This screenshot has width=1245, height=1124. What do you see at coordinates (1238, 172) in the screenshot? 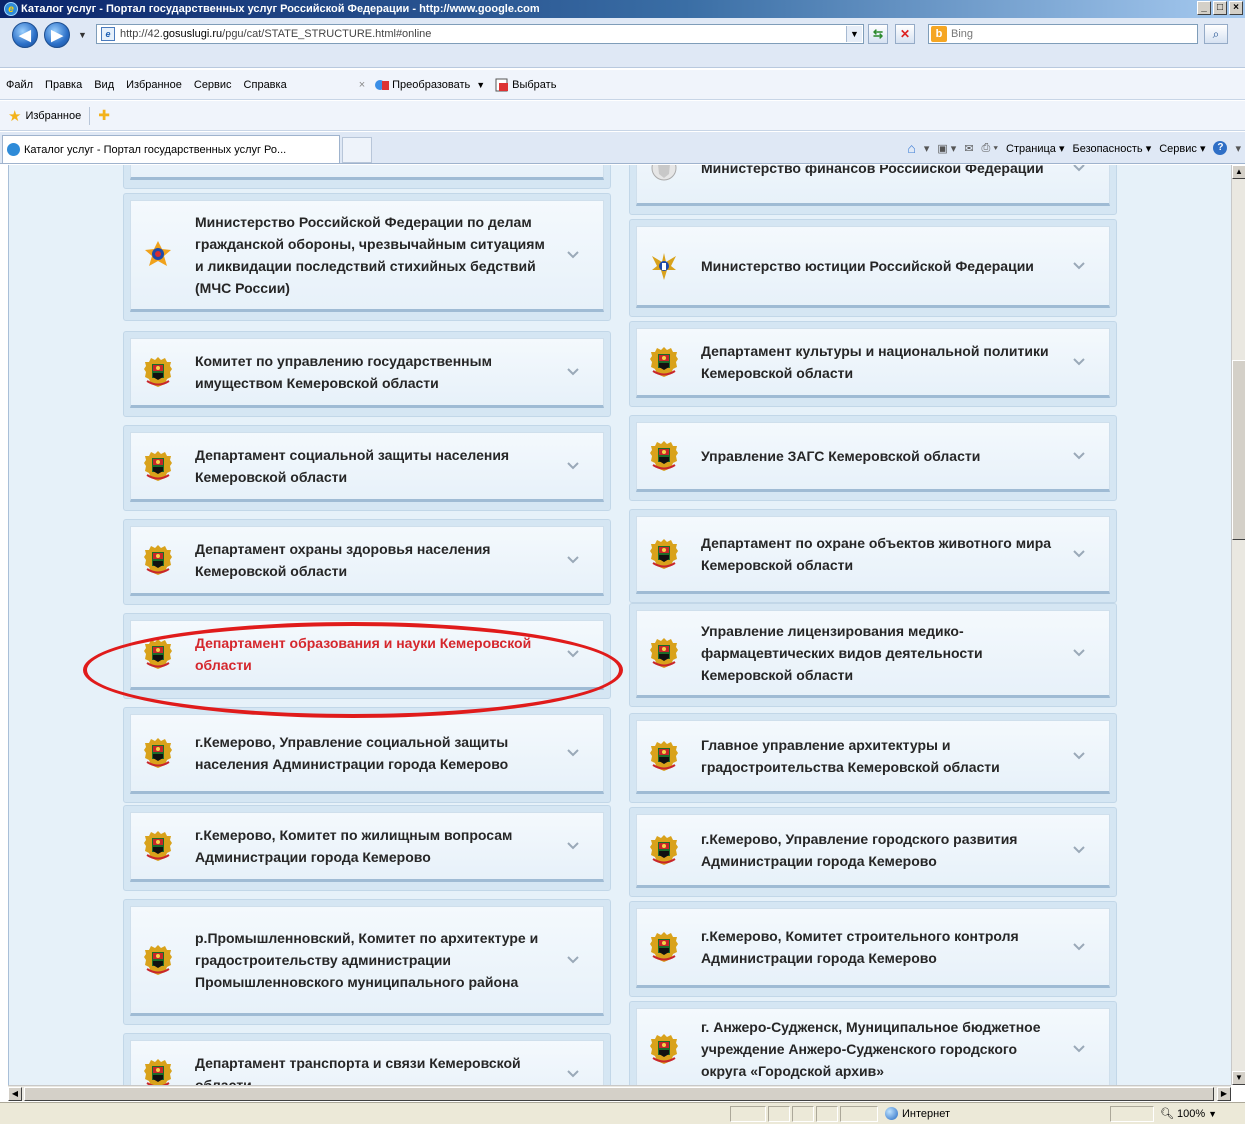
I see `scroll-up-arrow: ▲` at bounding box center [1238, 172].